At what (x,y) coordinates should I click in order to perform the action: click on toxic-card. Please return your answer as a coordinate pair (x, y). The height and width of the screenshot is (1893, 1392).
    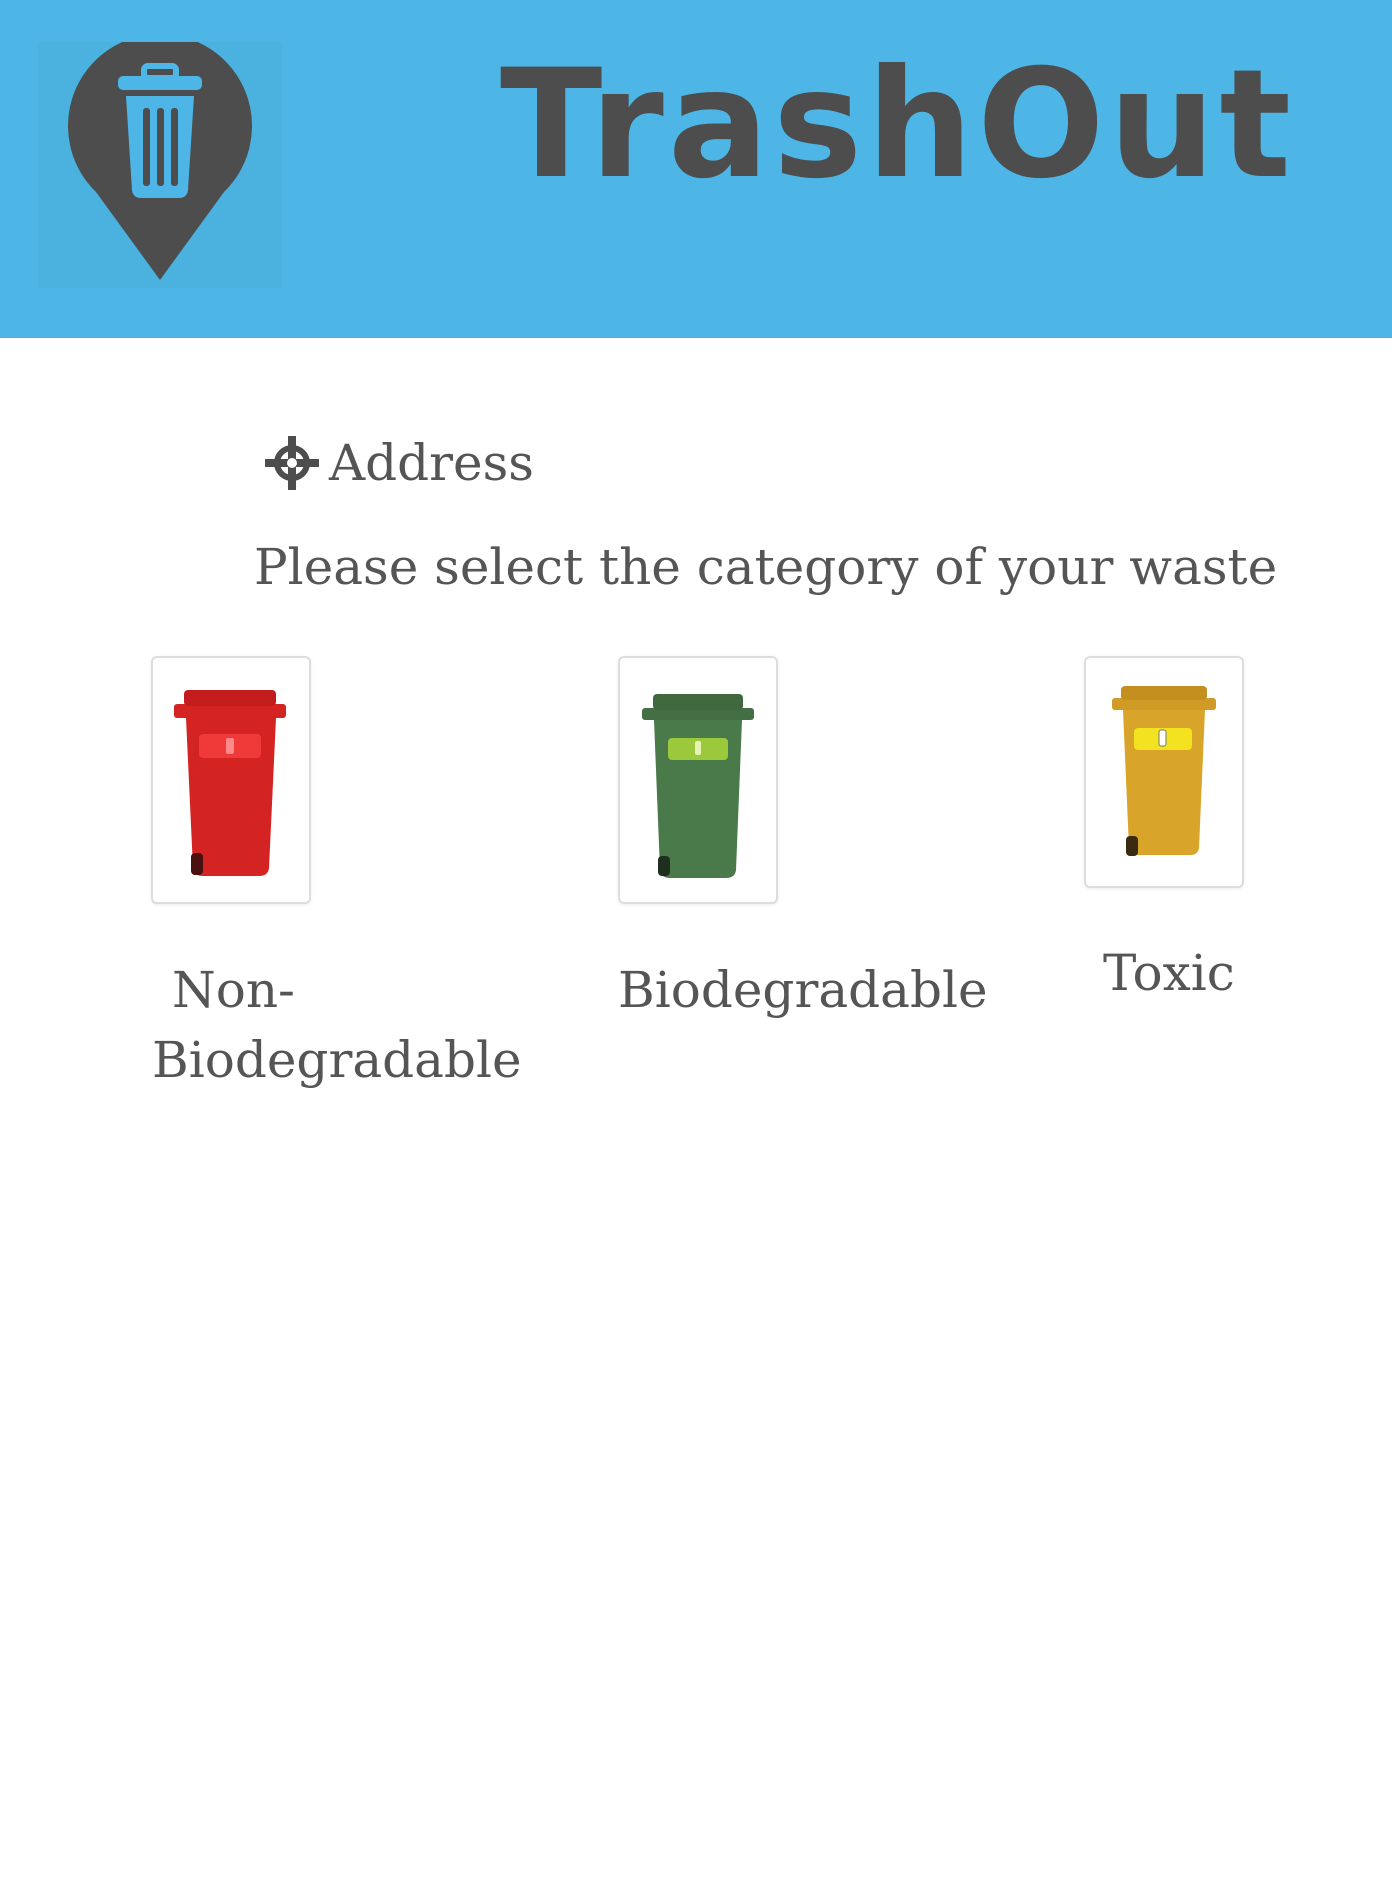
    Looking at the image, I should click on (1164, 772).